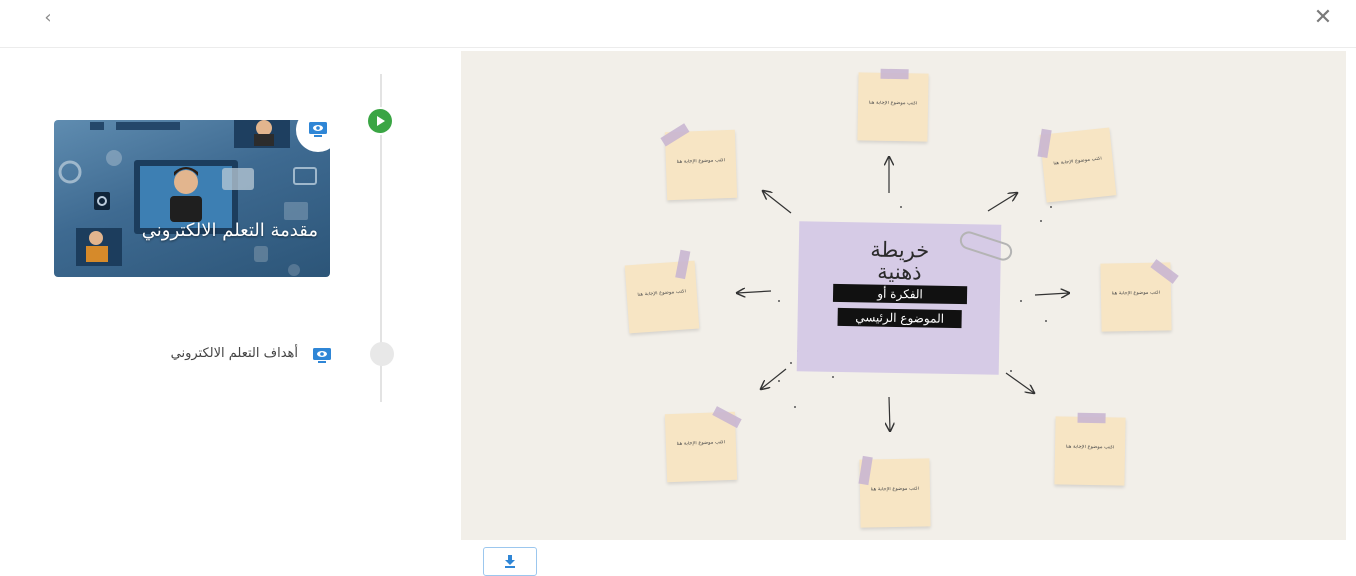 The width and height of the screenshot is (1356, 576). Describe the element at coordinates (382, 354) in the screenshot. I see `timeline-dot` at that location.